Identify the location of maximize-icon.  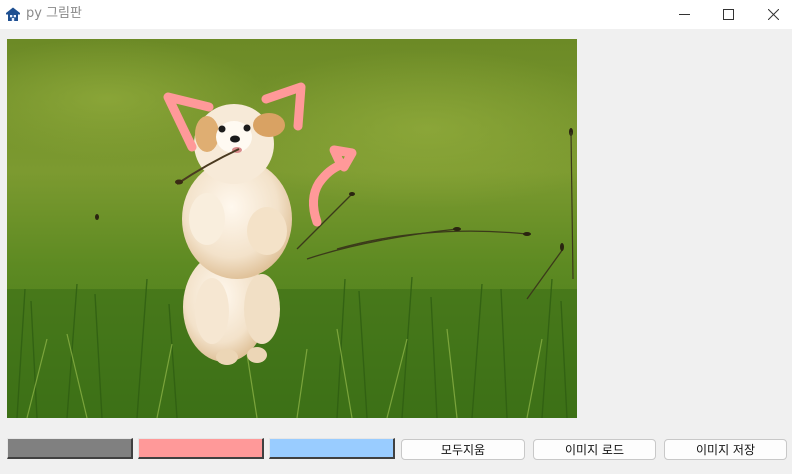
(728, 14).